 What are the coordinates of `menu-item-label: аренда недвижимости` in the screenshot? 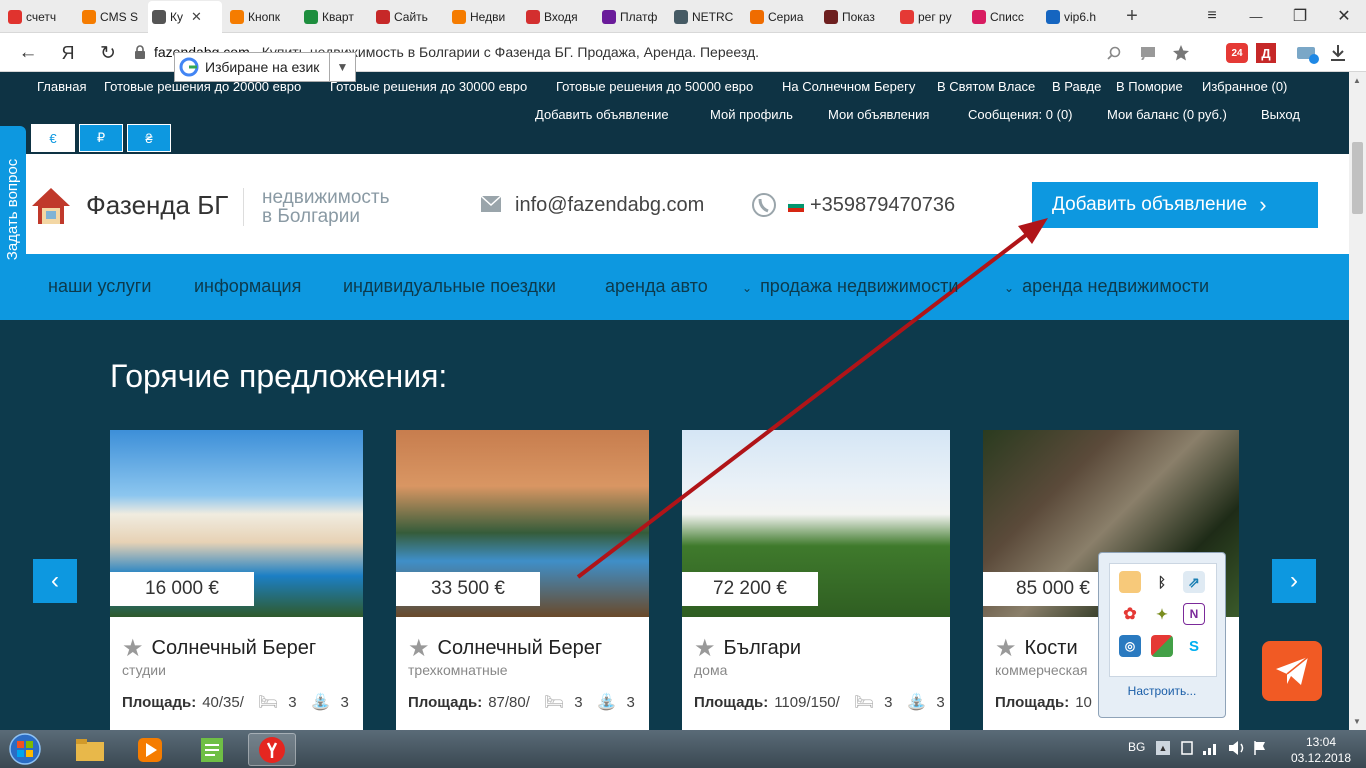 It's located at (1116, 286).